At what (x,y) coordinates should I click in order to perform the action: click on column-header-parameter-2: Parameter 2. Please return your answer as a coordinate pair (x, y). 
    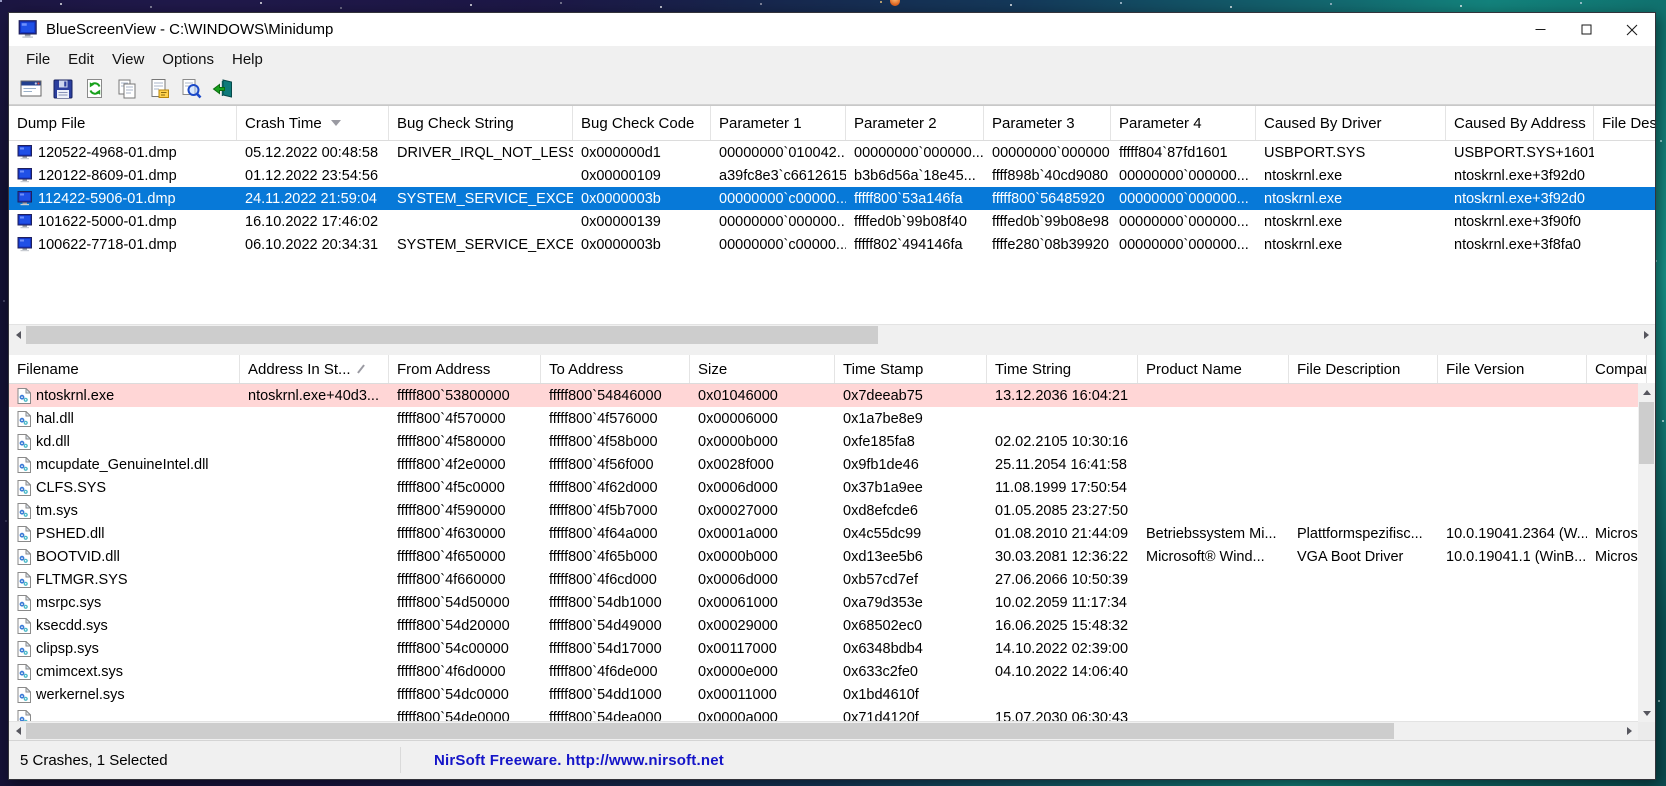
    Looking at the image, I should click on (915, 123).